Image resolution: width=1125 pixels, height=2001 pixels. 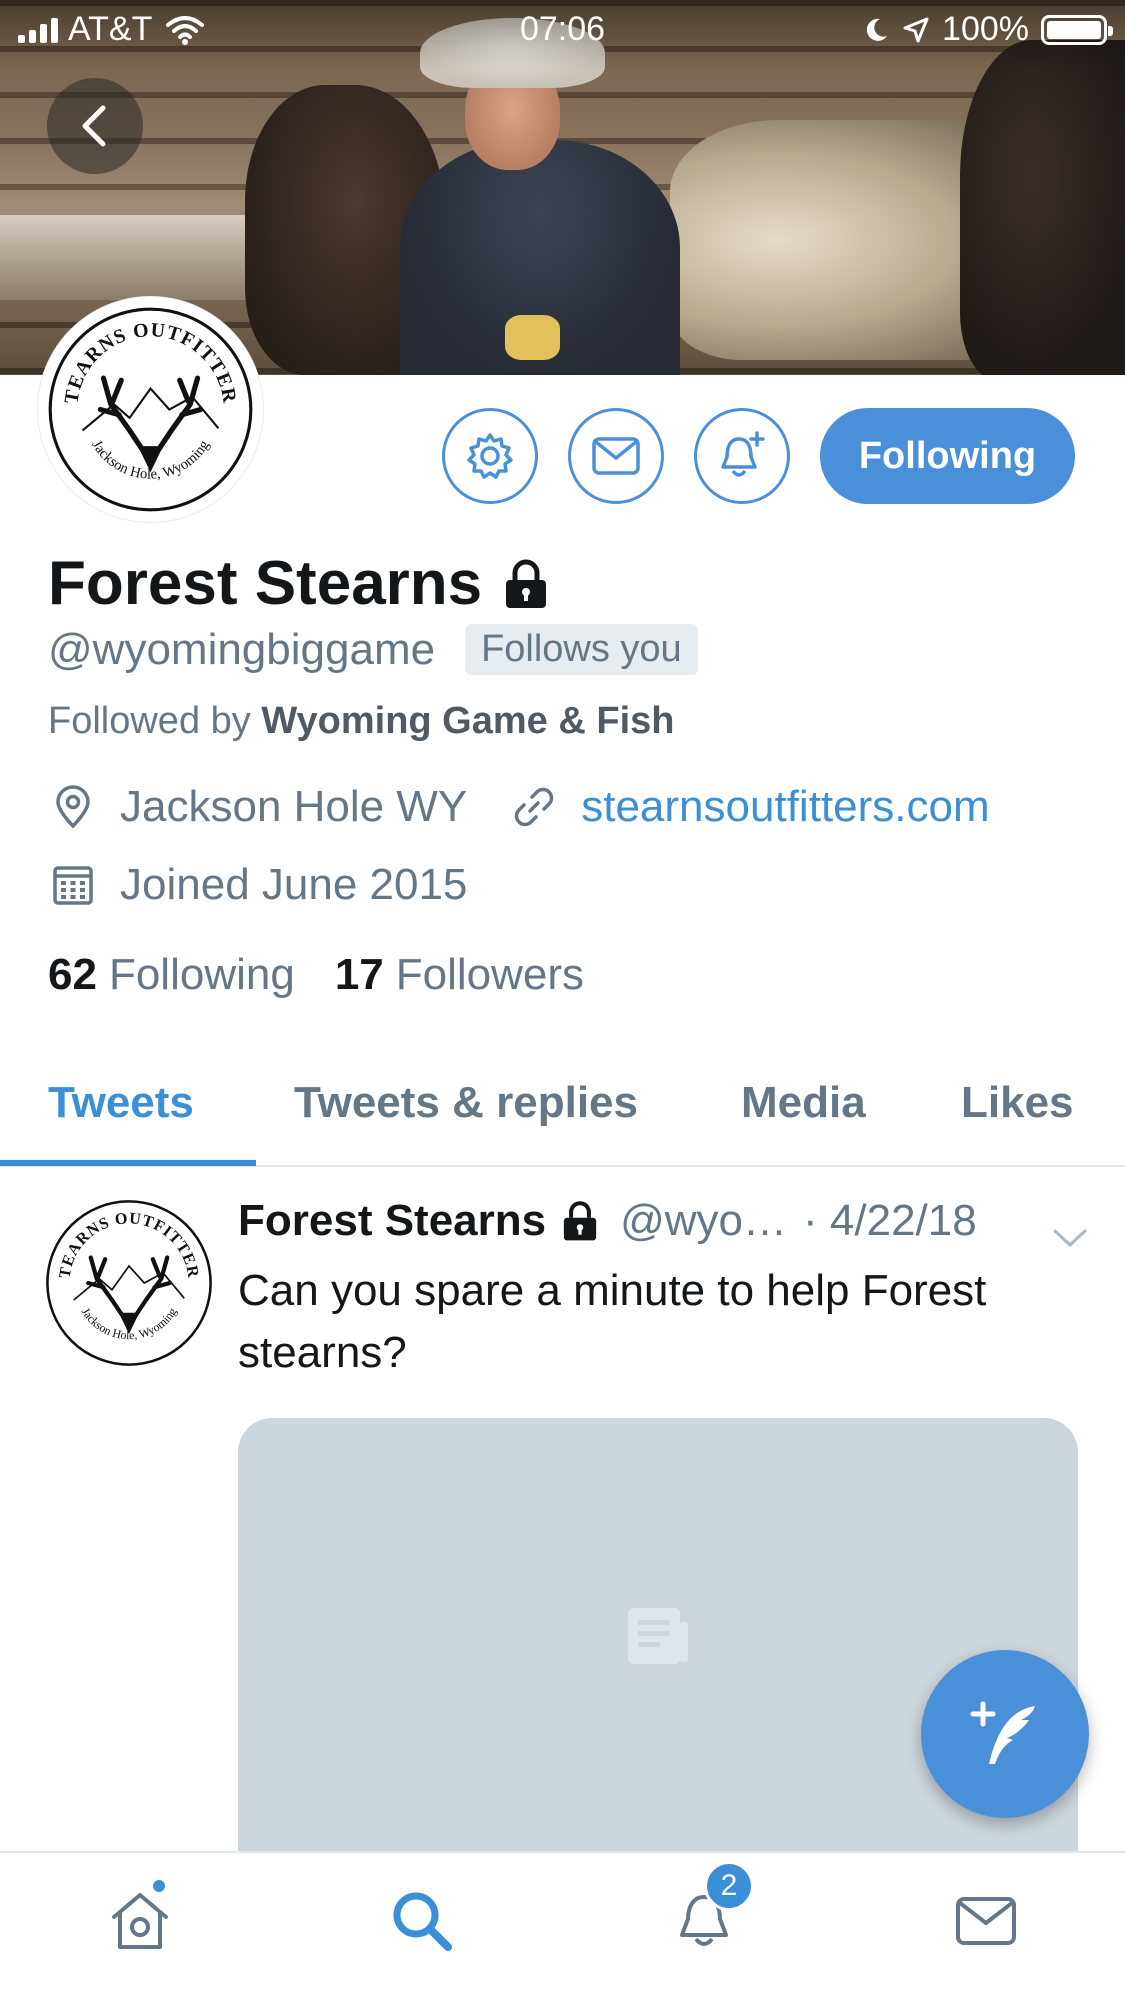 I want to click on settings-button, so click(x=490, y=456).